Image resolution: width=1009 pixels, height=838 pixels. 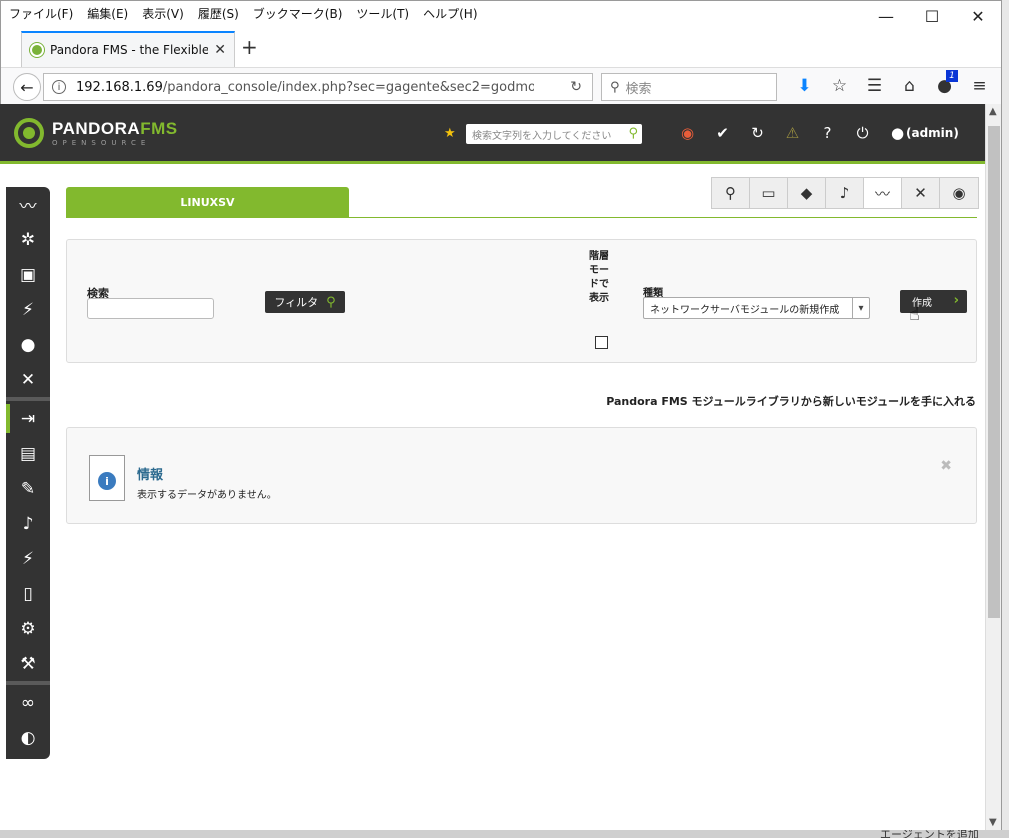 I want to click on info-document-icon: i, so click(x=107, y=478).